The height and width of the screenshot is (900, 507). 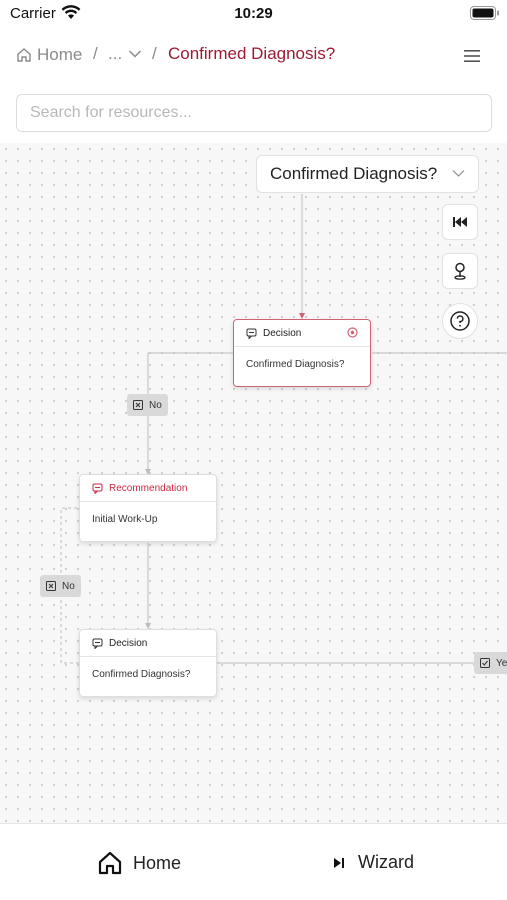 I want to click on edge-label-text: Ye, so click(x=501, y=663).